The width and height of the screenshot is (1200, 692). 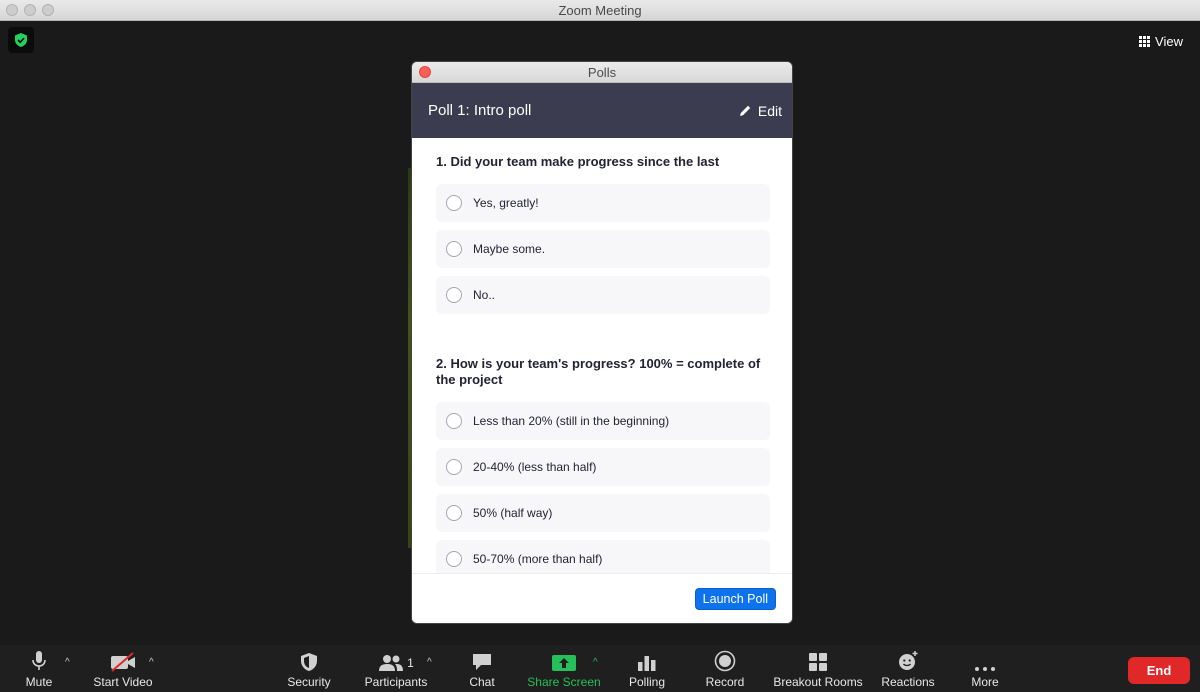 I want to click on window-title: Zoom Meeting, so click(x=600, y=10).